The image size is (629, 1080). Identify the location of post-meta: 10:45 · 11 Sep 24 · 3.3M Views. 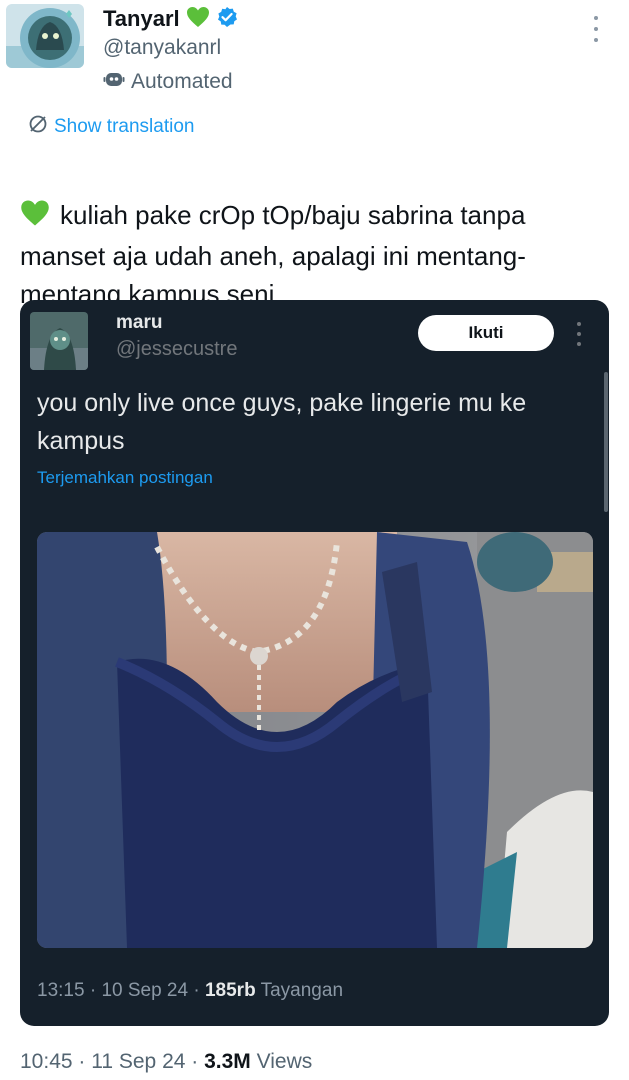
(166, 1061).